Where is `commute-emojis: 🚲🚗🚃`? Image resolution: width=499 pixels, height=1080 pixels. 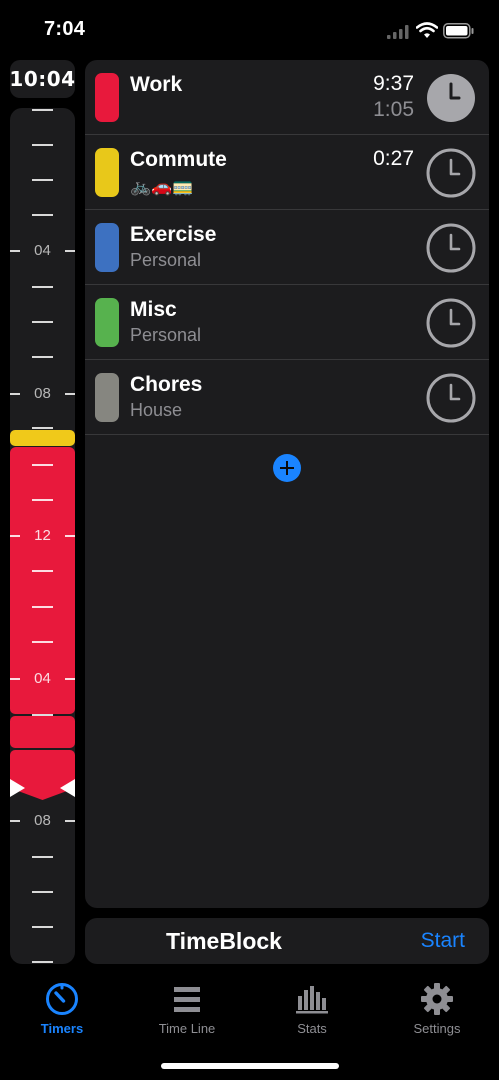
commute-emojis: 🚲🚗🚃 is located at coordinates (162, 186).